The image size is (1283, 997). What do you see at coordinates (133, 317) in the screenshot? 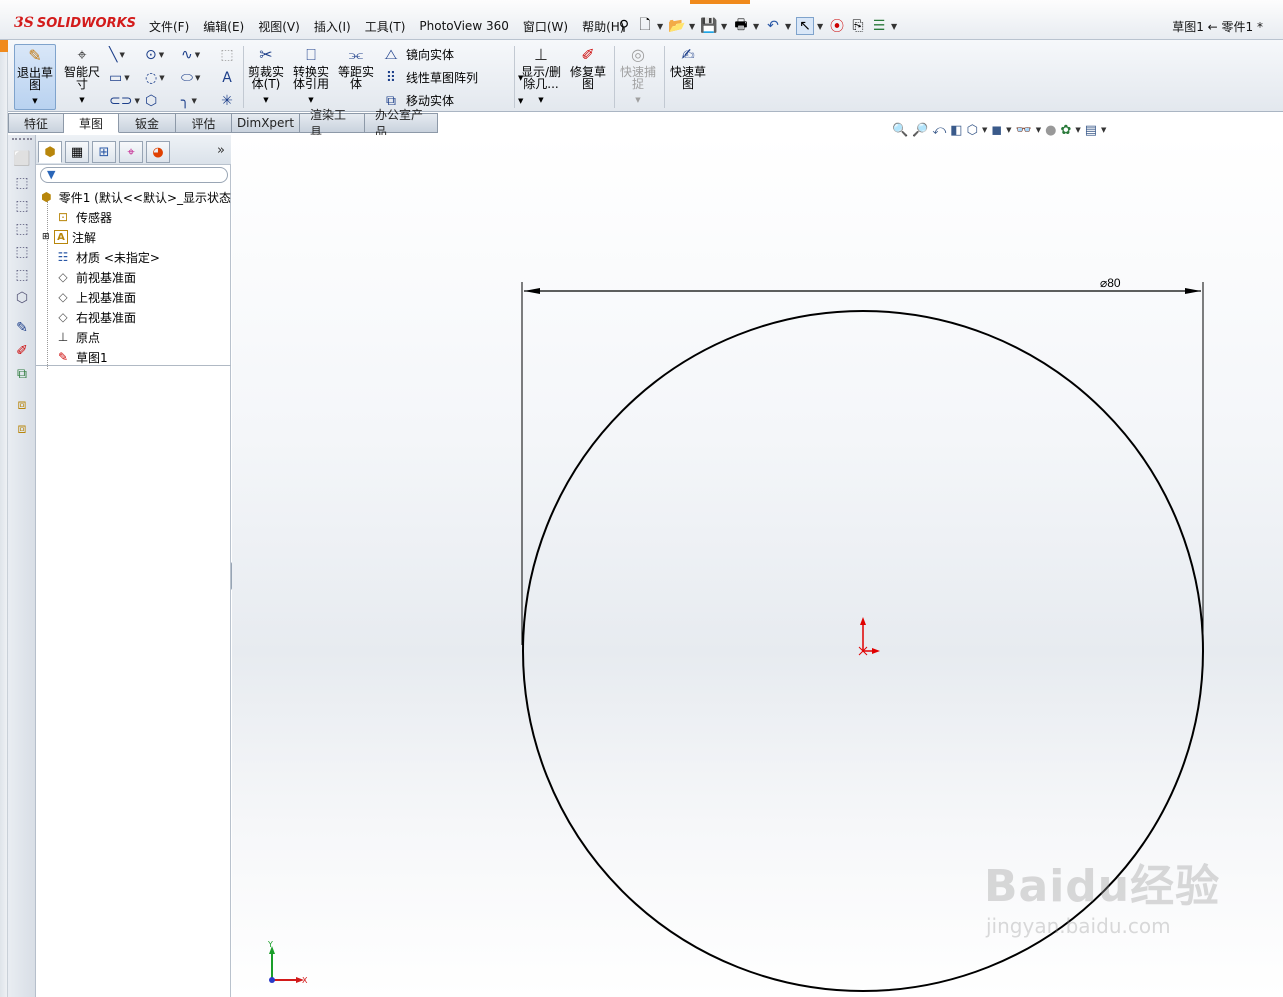
I see `tree-item-right-plane: ◇ 右视基准面` at bounding box center [133, 317].